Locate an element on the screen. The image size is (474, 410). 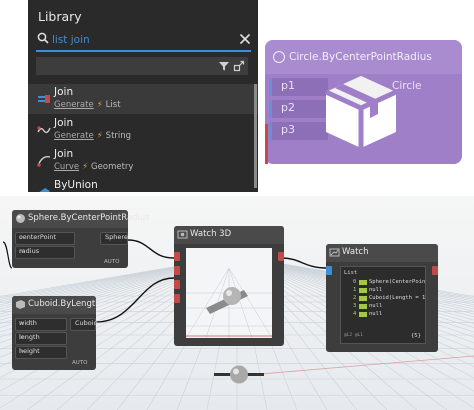
watch3d-icon is located at coordinates (182, 234).